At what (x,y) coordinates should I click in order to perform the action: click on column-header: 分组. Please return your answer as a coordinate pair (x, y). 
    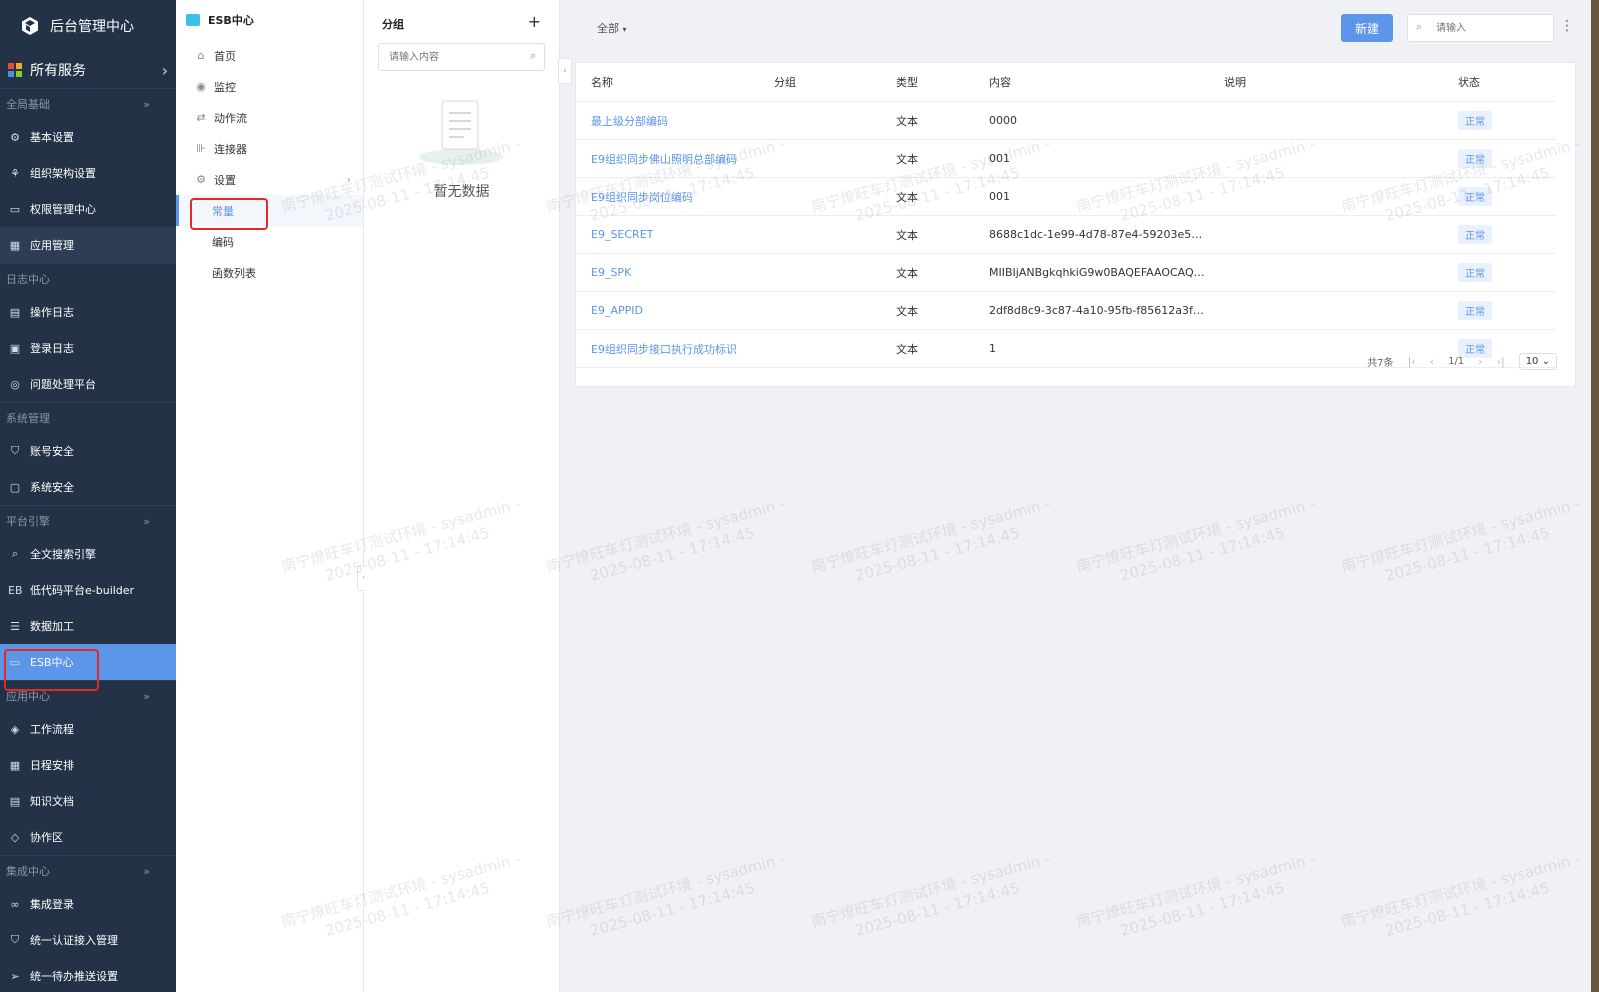
    Looking at the image, I should click on (820, 82).